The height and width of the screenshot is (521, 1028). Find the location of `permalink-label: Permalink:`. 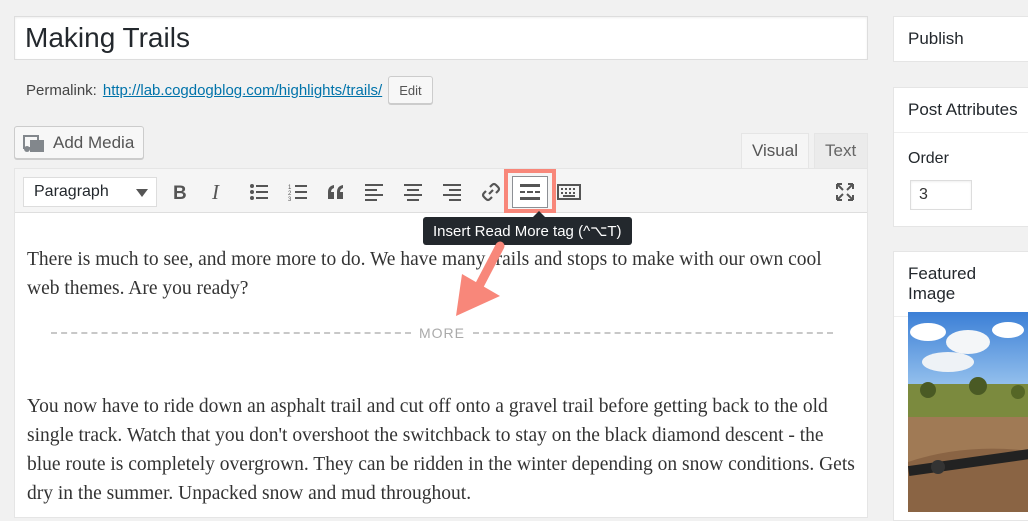

permalink-label: Permalink: is located at coordinates (61, 90).